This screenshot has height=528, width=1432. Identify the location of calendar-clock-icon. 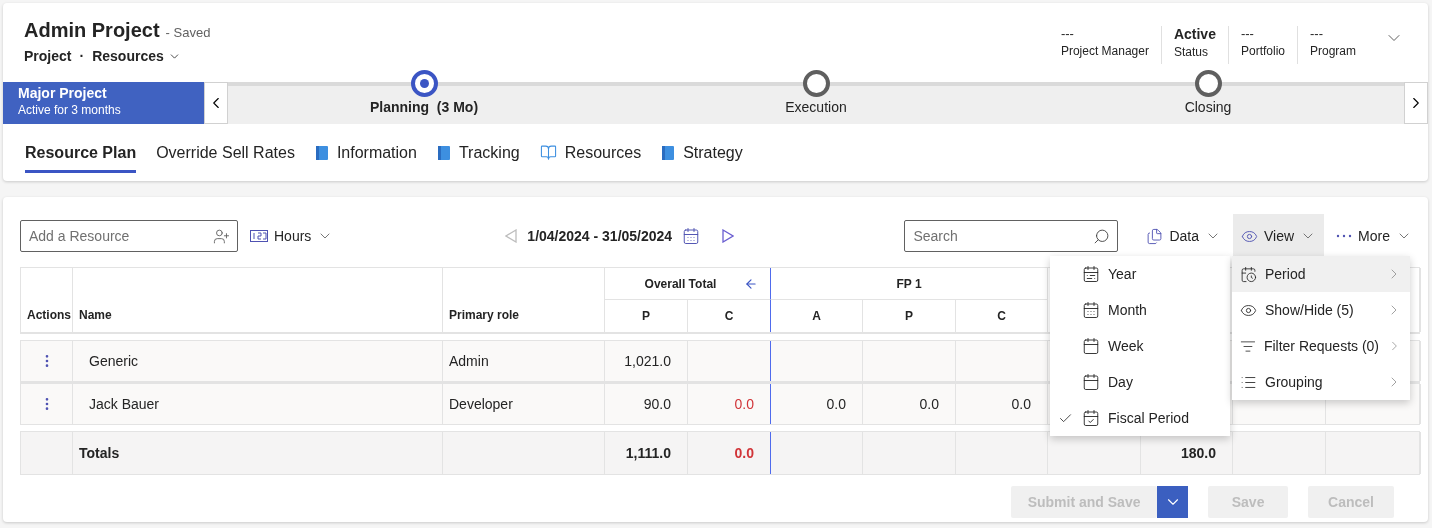
(1248, 274).